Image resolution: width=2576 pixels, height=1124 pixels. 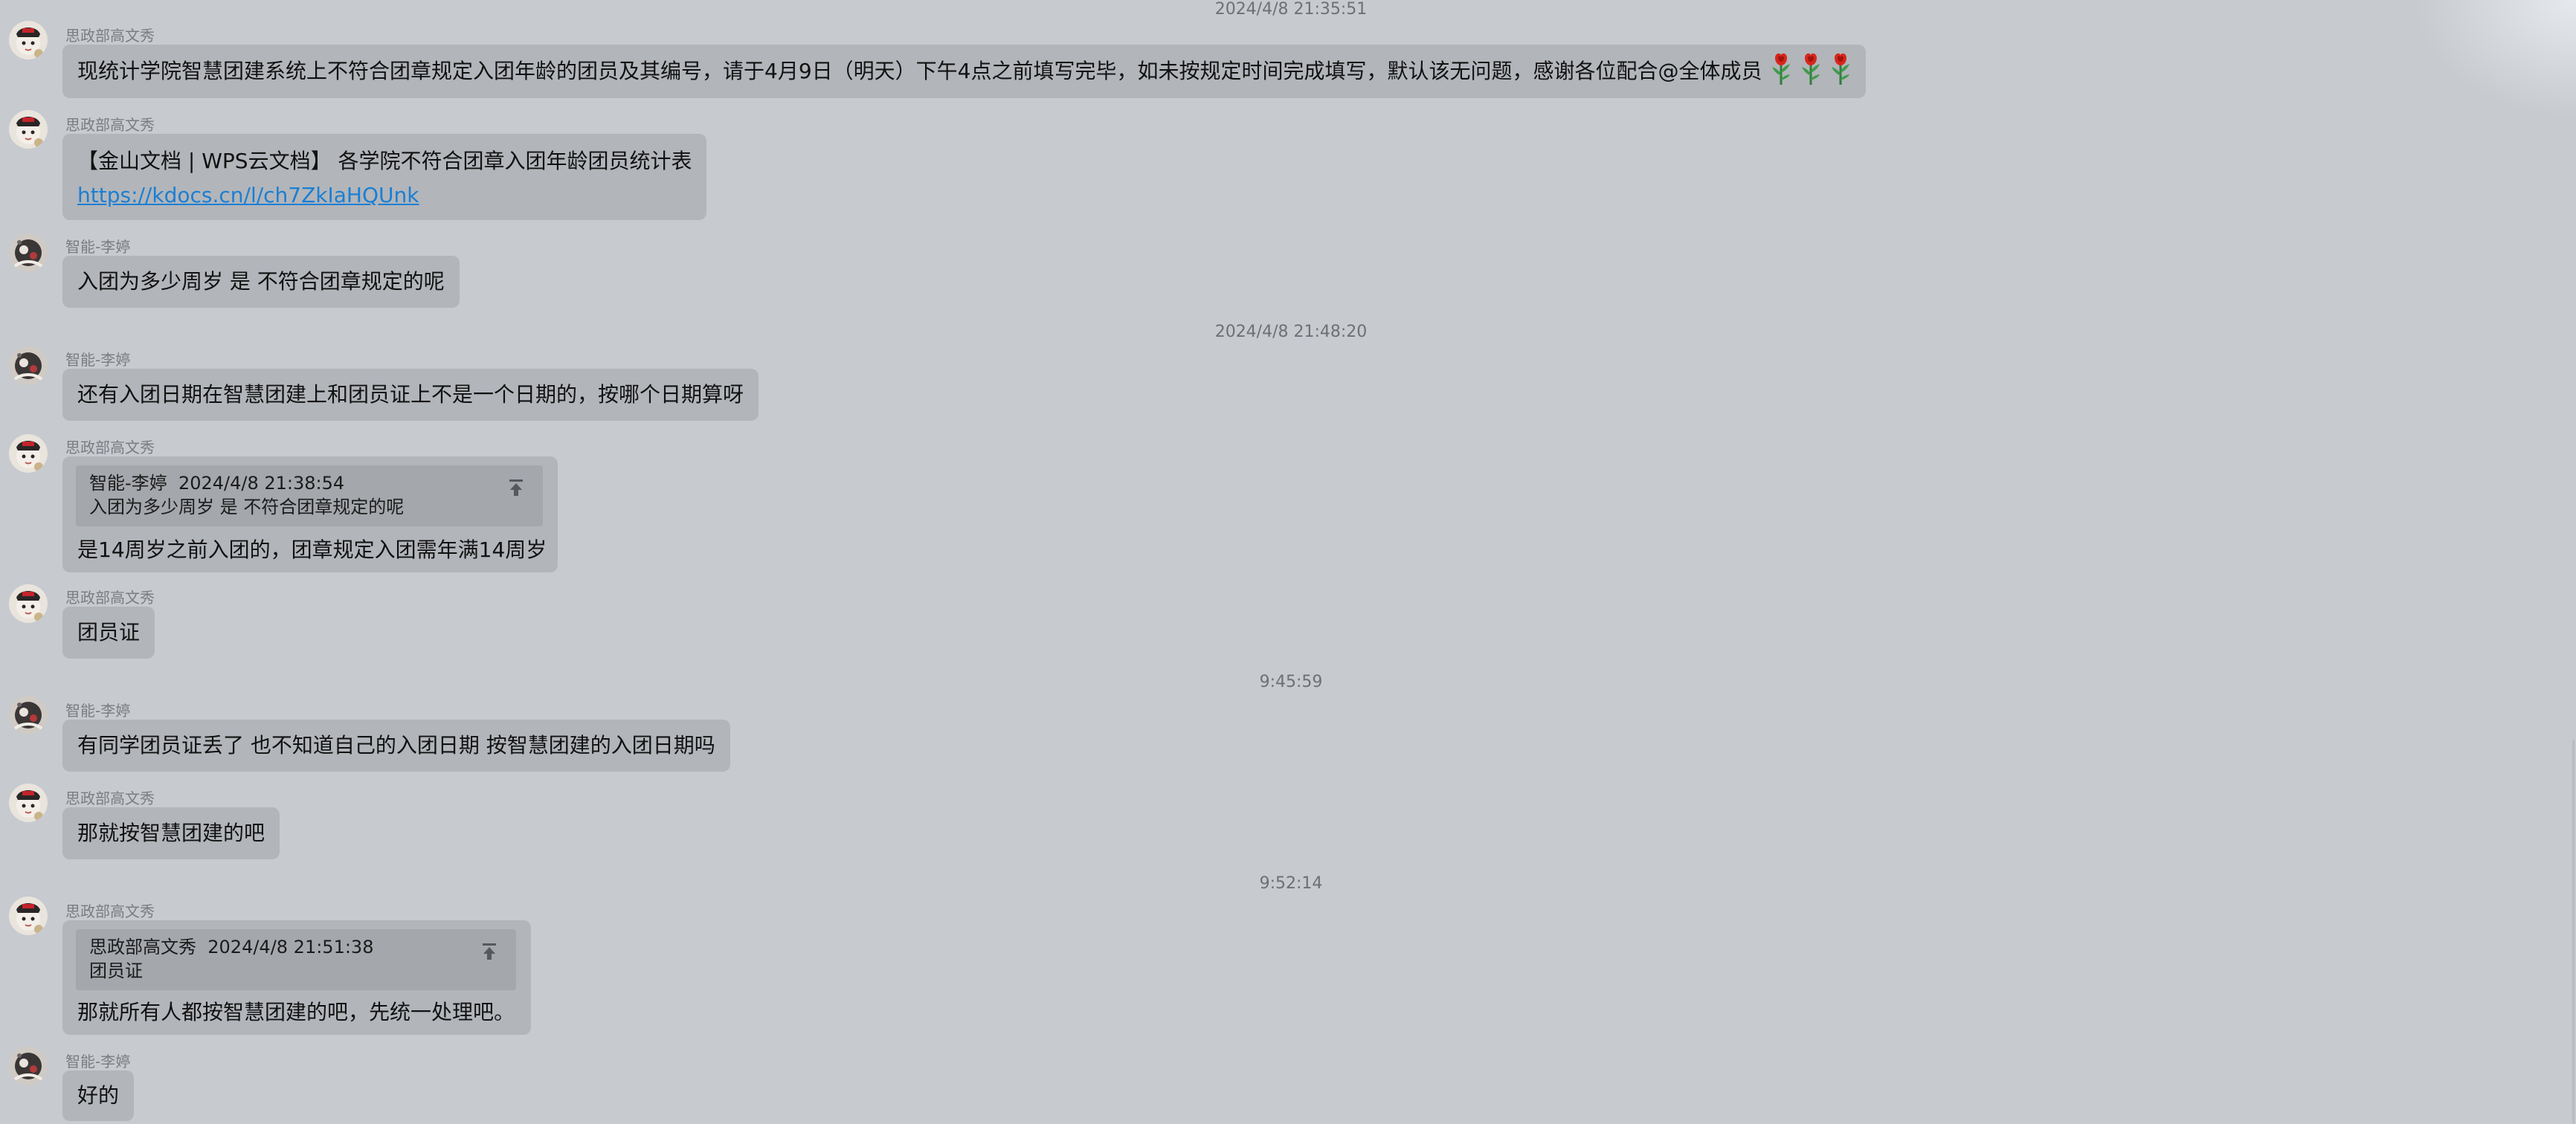 I want to click on message-text: 是14周岁之前入团的，团章规定入团需年满14周岁, so click(x=312, y=549).